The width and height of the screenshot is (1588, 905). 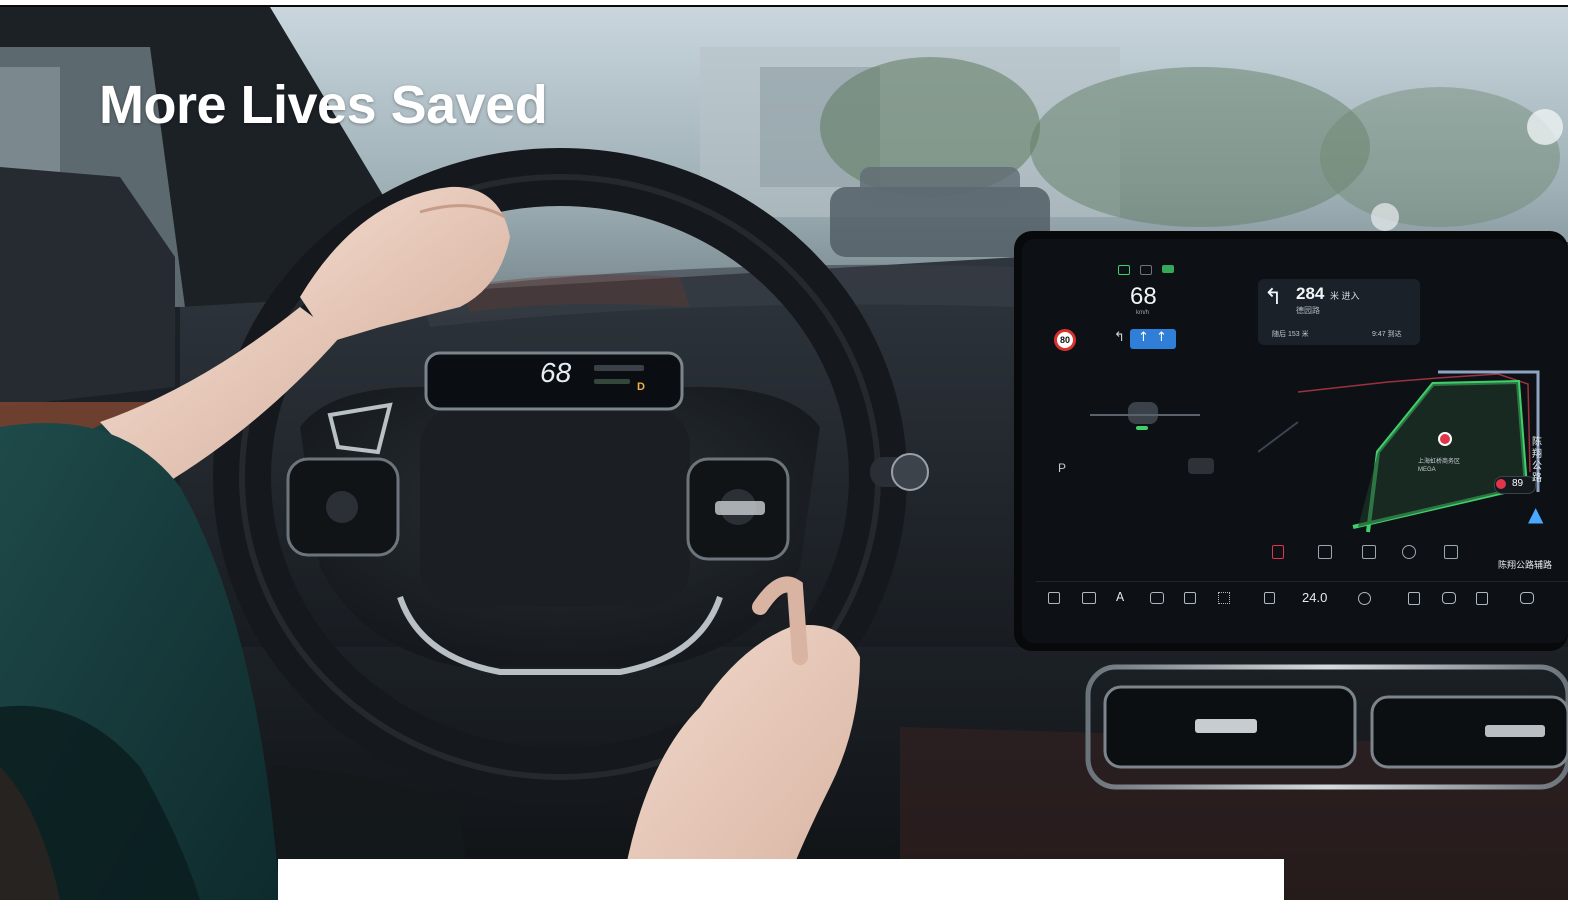 What do you see at coordinates (1387, 334) in the screenshot?
I see `nav-eta: 9:47 到达` at bounding box center [1387, 334].